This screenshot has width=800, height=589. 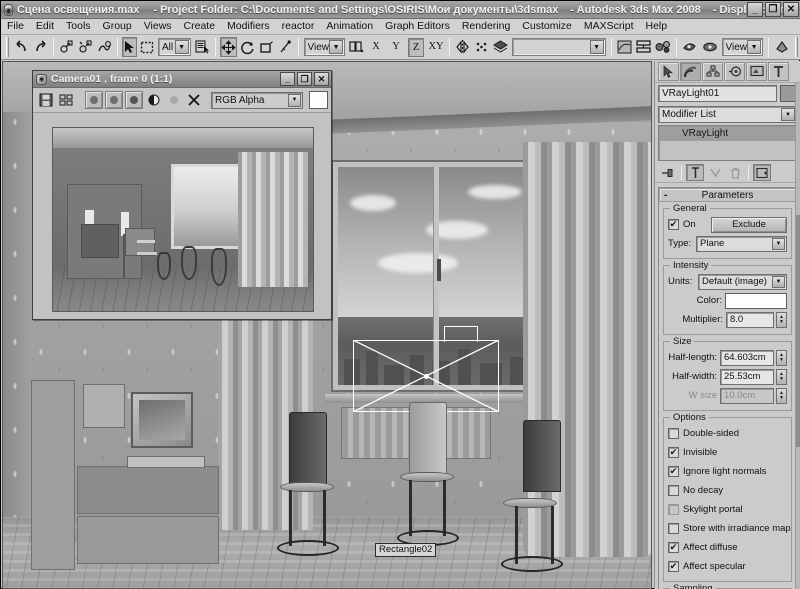 I want to click on menu-item-views: Views, so click(x=158, y=26).